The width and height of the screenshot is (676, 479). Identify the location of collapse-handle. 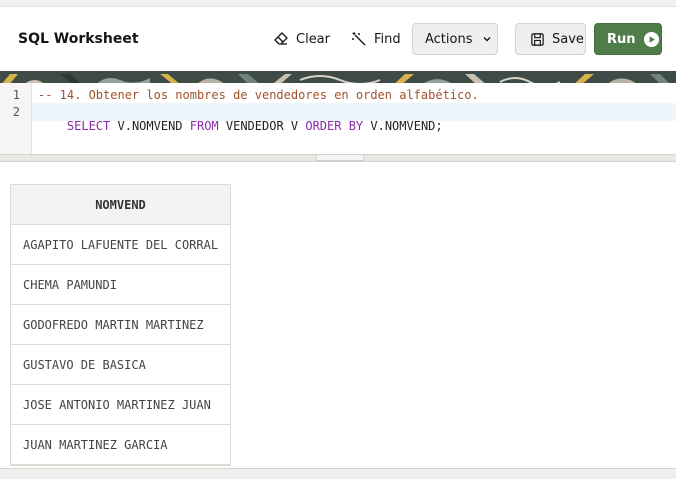
(340, 162).